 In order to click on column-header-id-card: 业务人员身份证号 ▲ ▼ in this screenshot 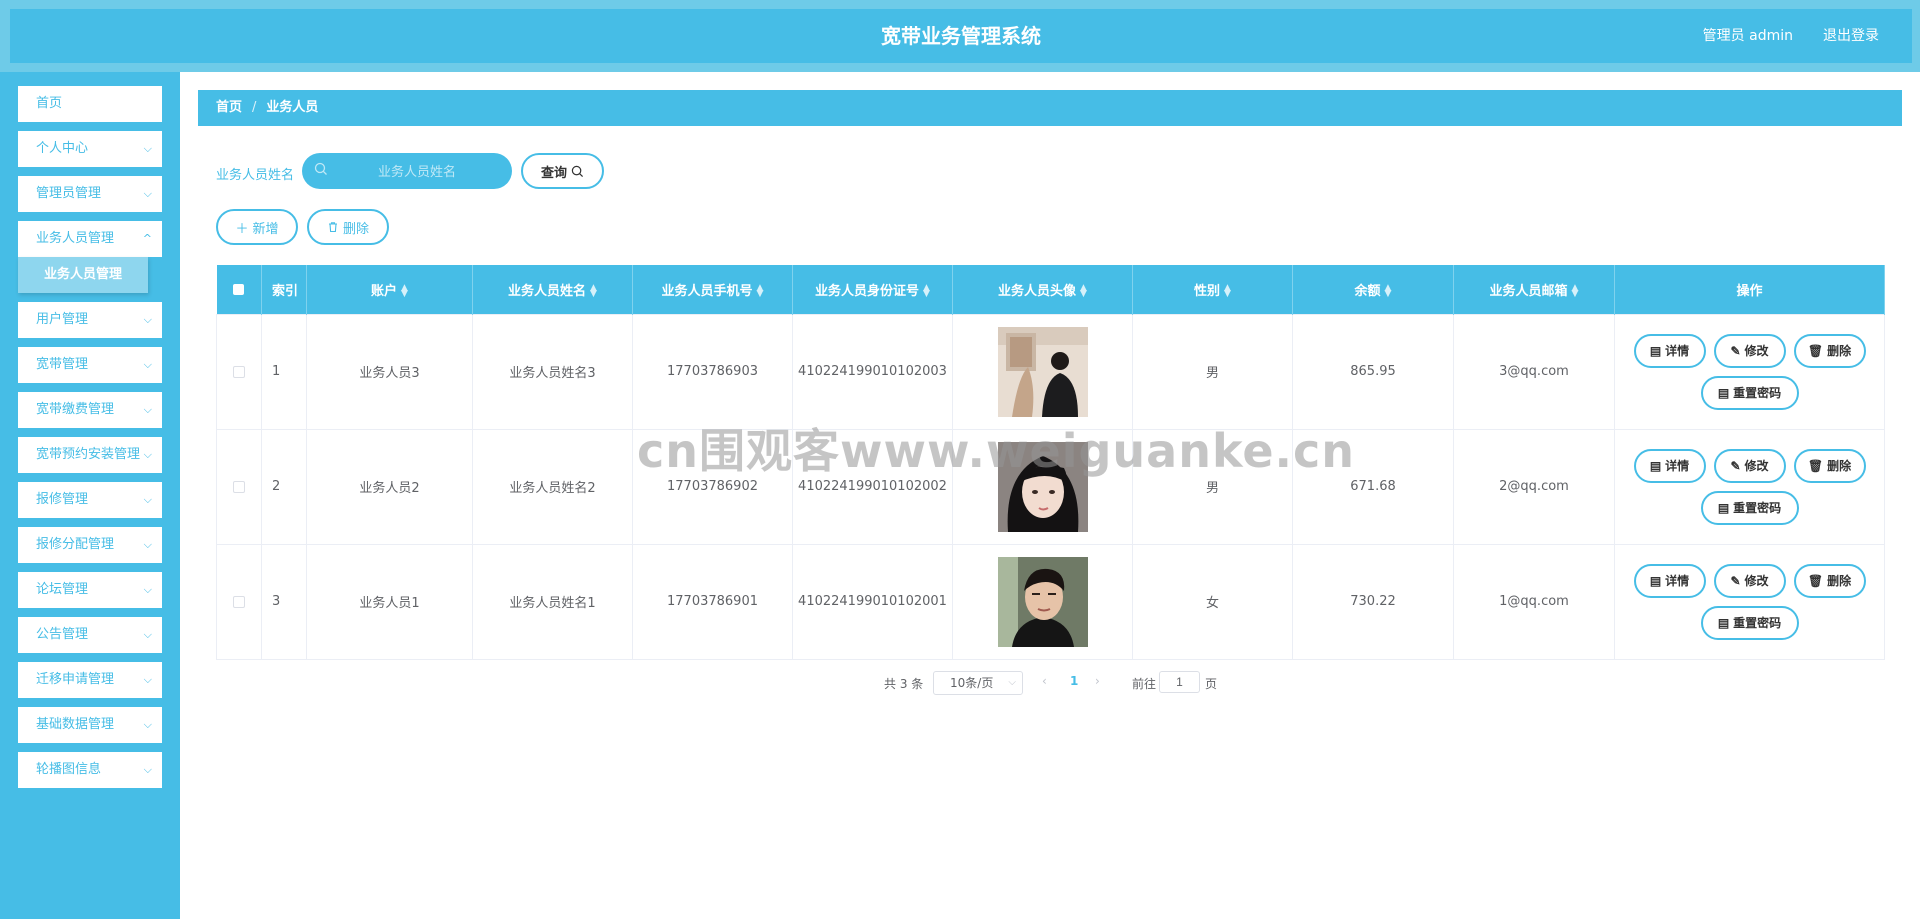, I will do `click(872, 289)`.